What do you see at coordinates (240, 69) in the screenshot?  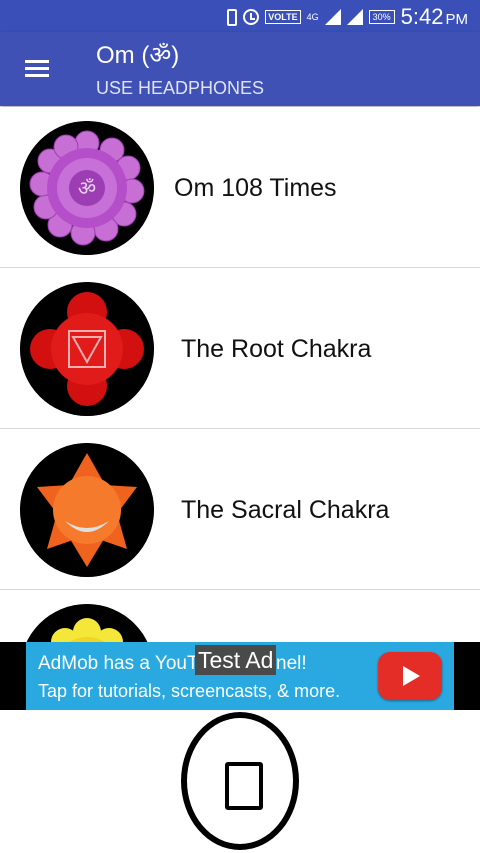 I see `app-bar: Om (ॐ) USE HEADPHONES` at bounding box center [240, 69].